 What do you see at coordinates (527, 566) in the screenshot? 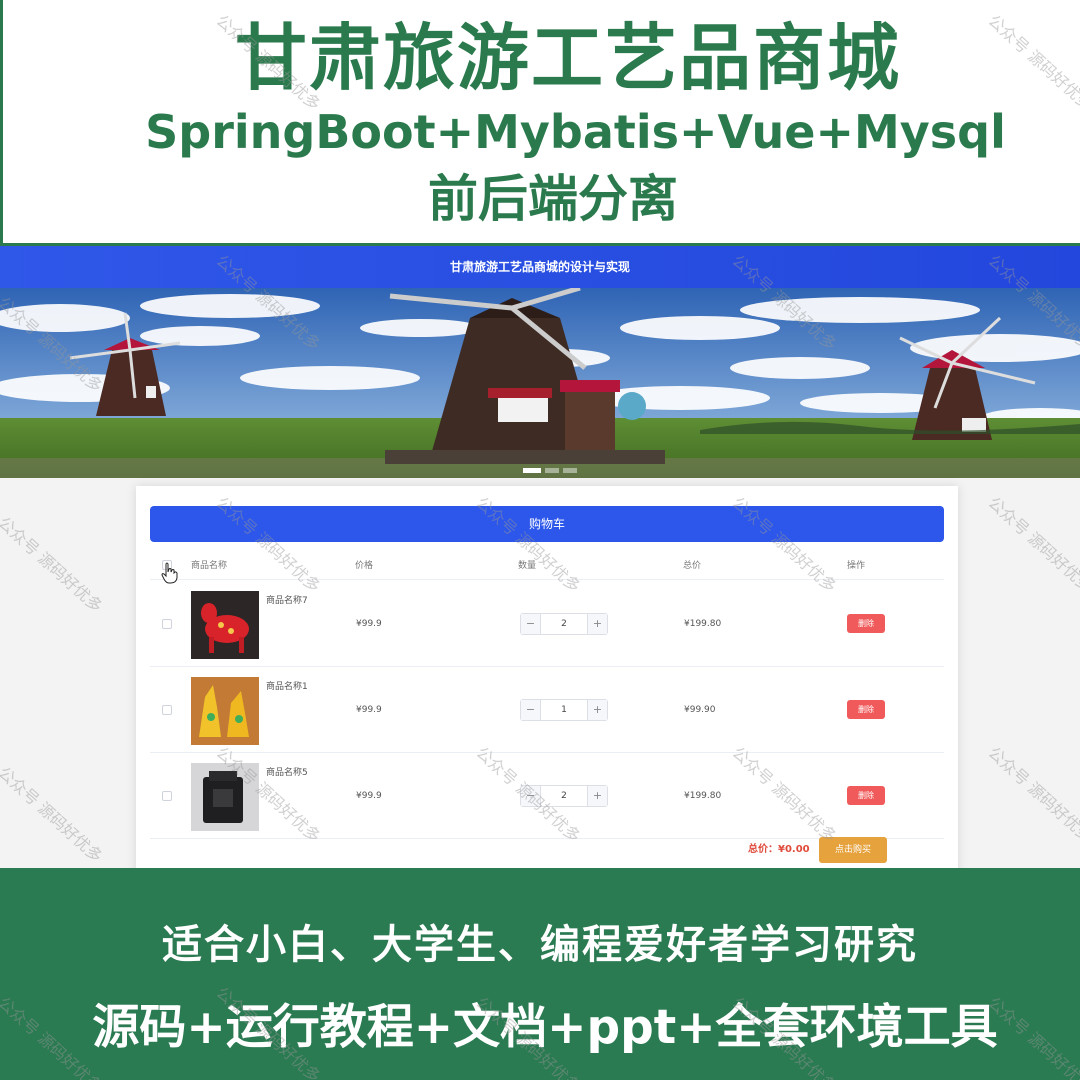
I see `column-header-quantity: 数量` at bounding box center [527, 566].